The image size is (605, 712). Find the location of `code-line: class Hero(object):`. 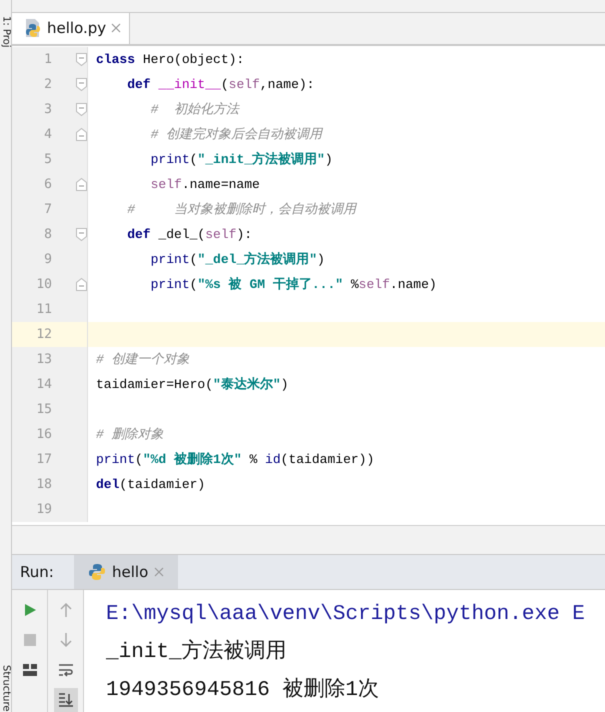

code-line: class Hero(object): is located at coordinates (169, 59).